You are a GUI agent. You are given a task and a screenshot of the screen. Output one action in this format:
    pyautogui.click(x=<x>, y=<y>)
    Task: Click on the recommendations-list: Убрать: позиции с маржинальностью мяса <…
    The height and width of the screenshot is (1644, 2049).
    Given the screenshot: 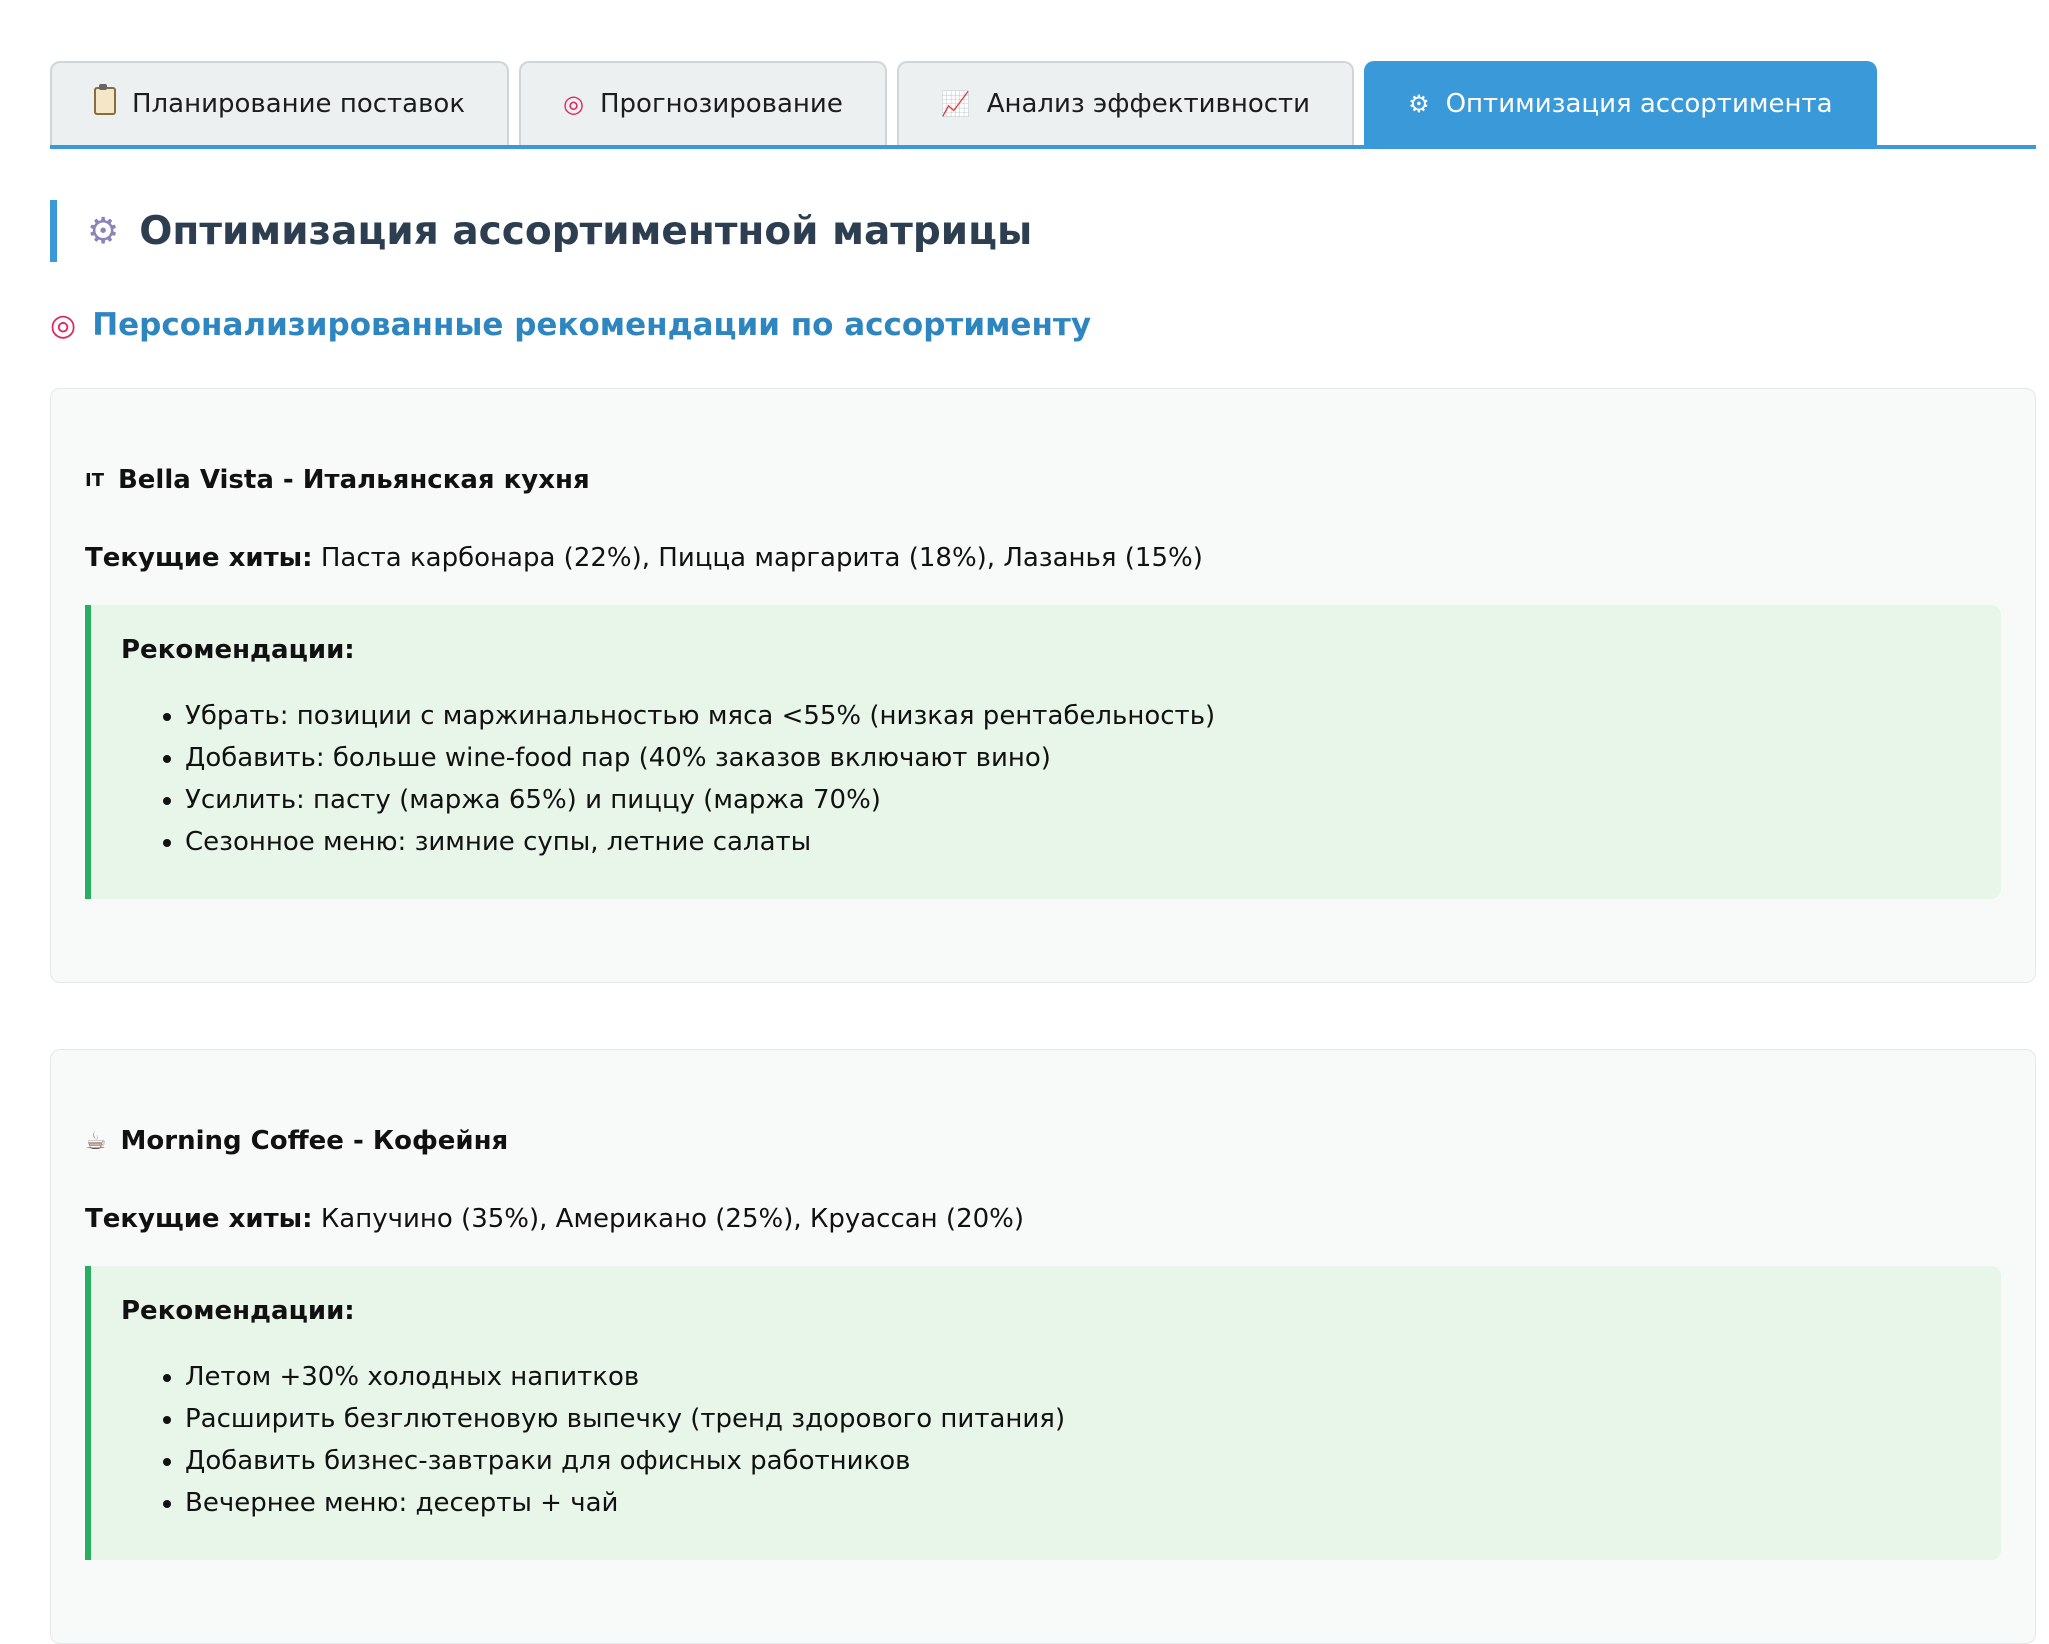 What is the action you would take?
    pyautogui.click(x=1046, y=779)
    